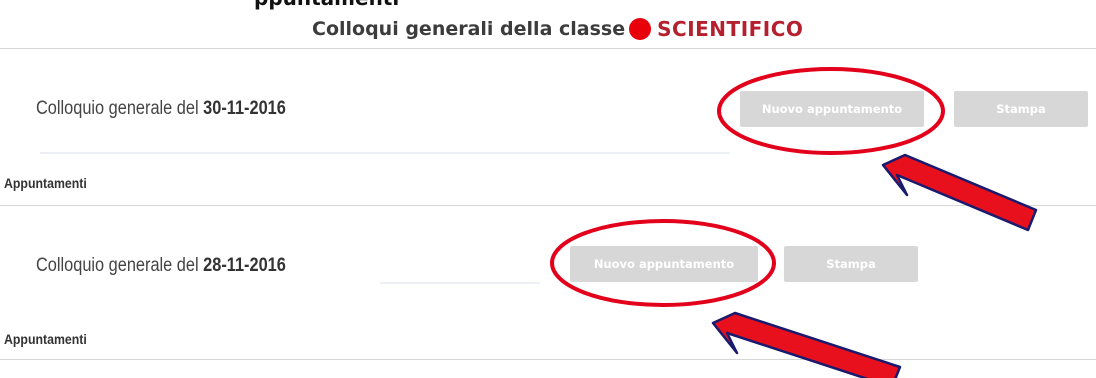 Image resolution: width=1096 pixels, height=378 pixels. Describe the element at coordinates (326, 5) in the screenshot. I see `page-title-clipped: ppuntamenti` at that location.